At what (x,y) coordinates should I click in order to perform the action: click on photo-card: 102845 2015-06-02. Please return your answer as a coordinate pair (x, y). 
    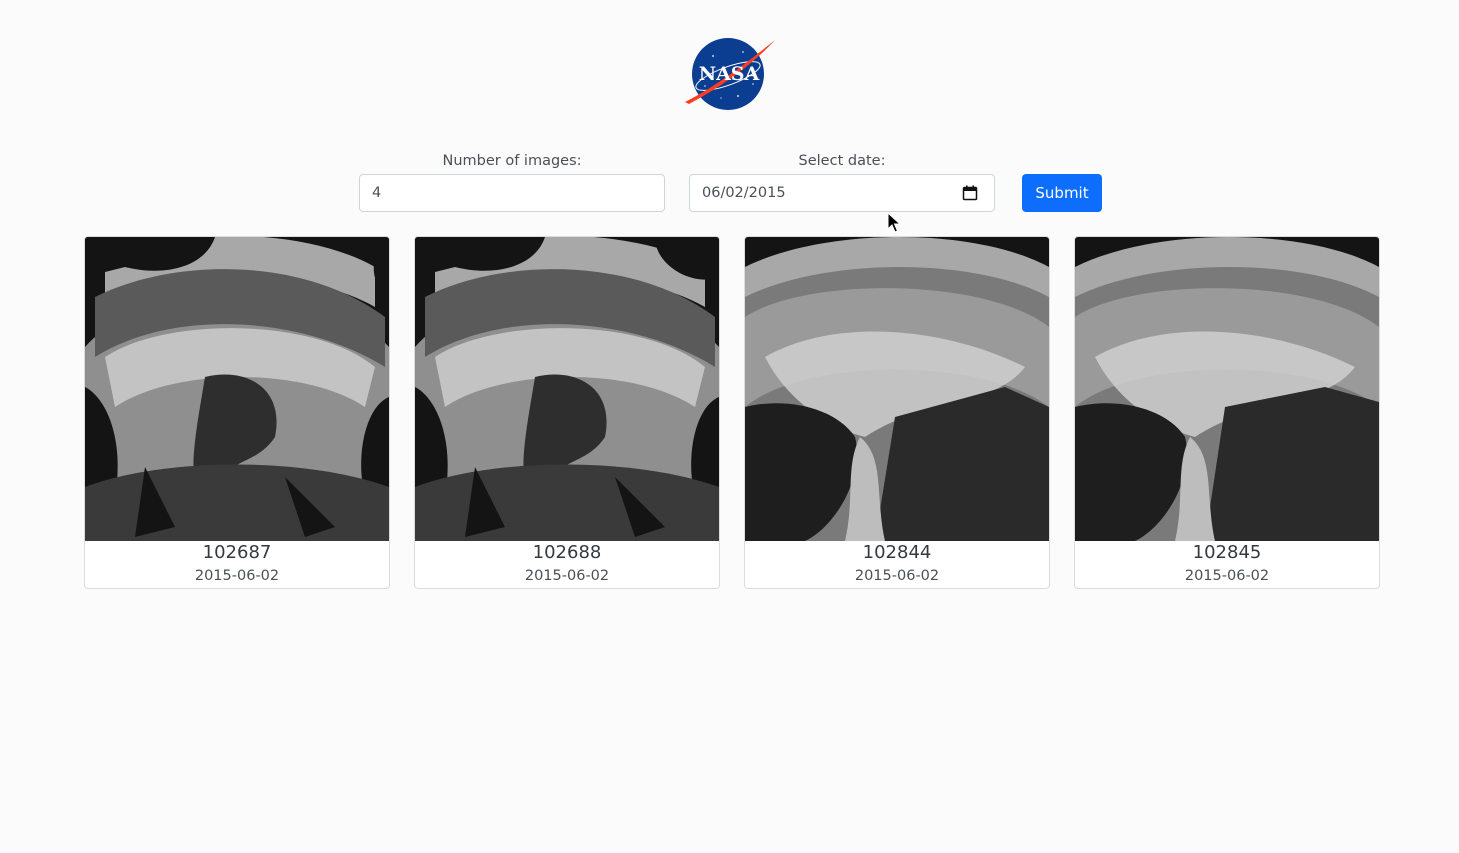
    Looking at the image, I should click on (1227, 412).